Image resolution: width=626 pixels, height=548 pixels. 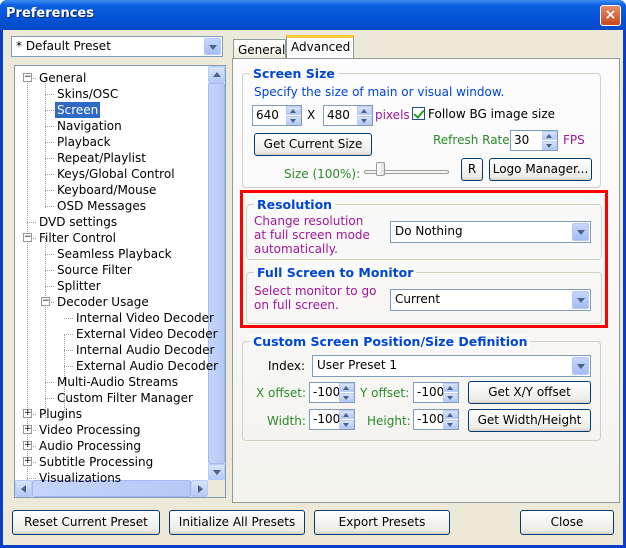 I want to click on reset-size-label: R, so click(x=472, y=169).